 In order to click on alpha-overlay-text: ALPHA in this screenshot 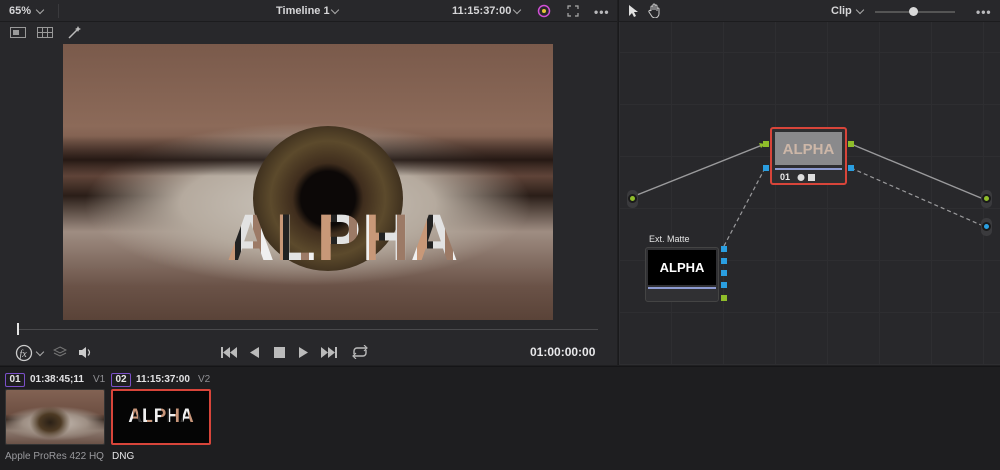, I will do `click(343, 237)`.